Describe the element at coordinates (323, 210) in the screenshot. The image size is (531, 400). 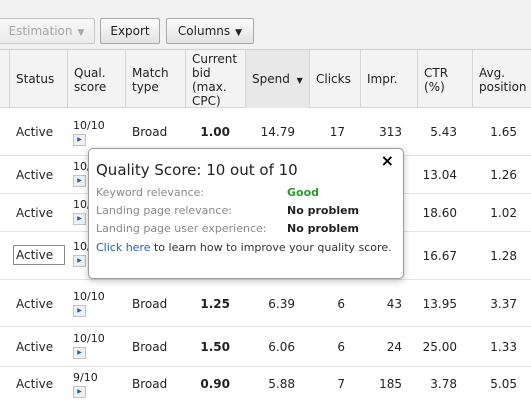
I see `landing-page-relevance-value: No problem` at that location.